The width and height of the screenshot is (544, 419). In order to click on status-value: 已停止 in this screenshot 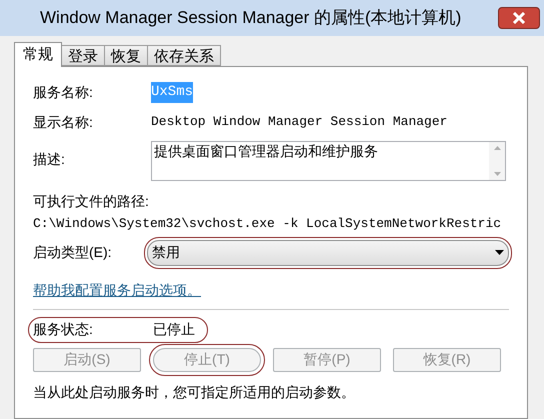, I will do `click(174, 329)`.